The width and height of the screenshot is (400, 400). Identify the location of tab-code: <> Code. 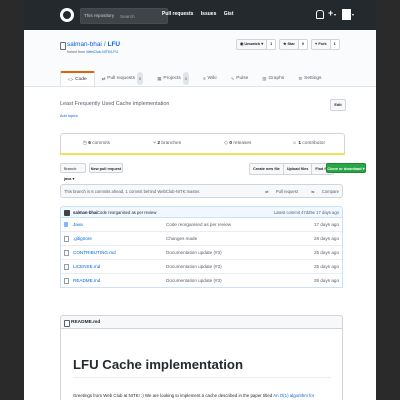
(77, 78).